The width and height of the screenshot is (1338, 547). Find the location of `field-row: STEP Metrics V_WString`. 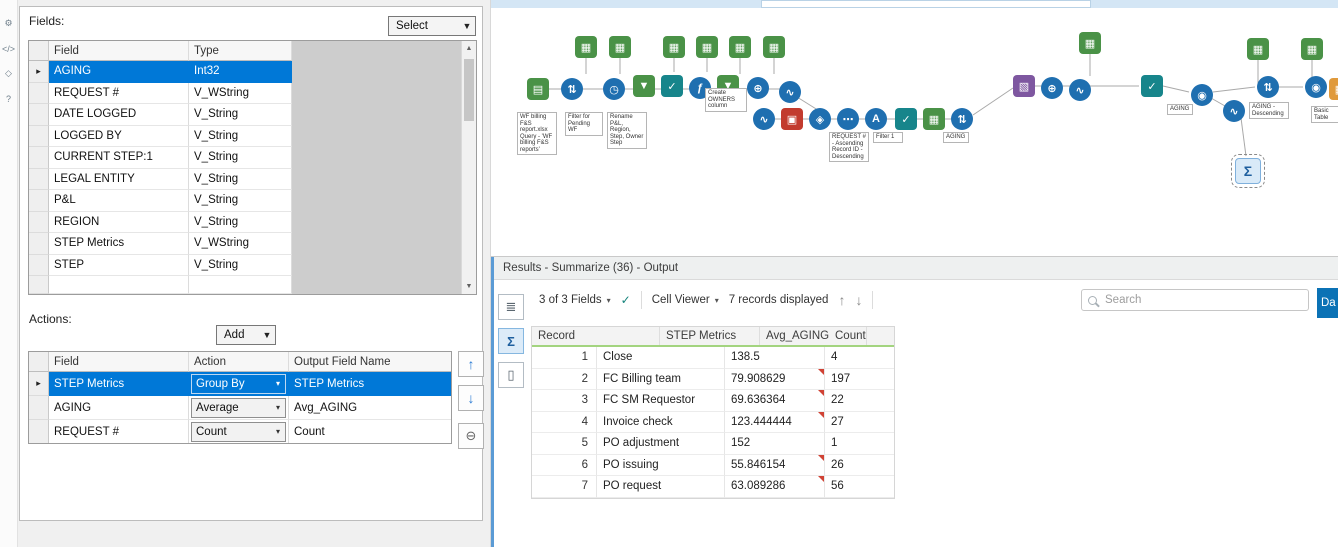

field-row: STEP Metrics V_WString is located at coordinates (245, 244).